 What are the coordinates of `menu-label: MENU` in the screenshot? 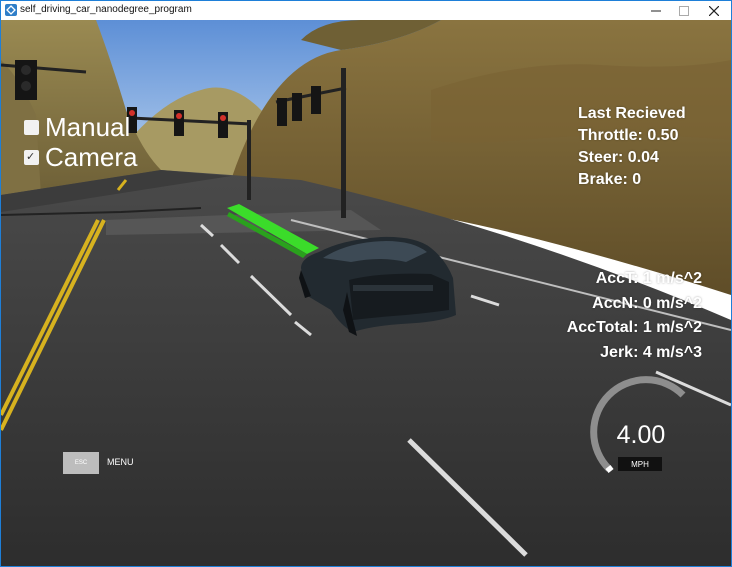 It's located at (120, 462).